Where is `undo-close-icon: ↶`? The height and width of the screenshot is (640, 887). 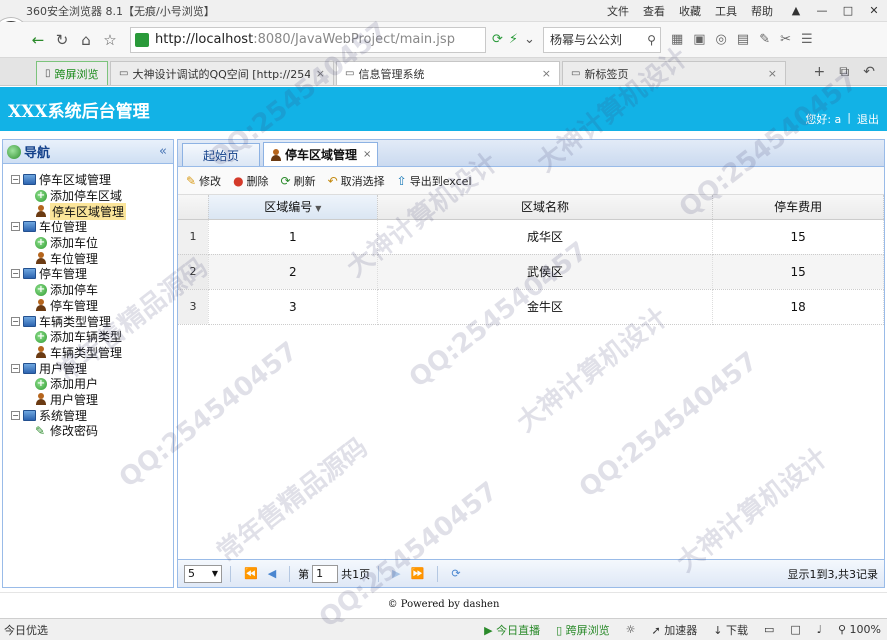 undo-close-icon: ↶ is located at coordinates (869, 72).